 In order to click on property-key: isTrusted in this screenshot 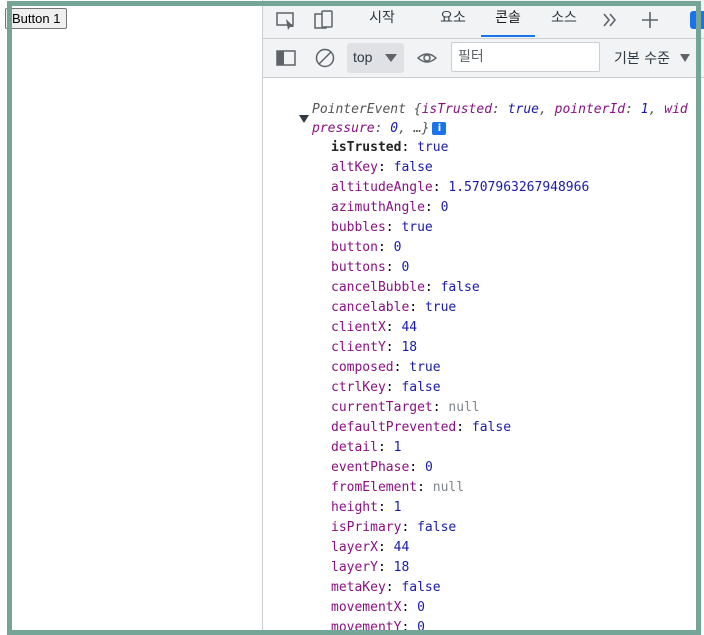, I will do `click(366, 147)`.